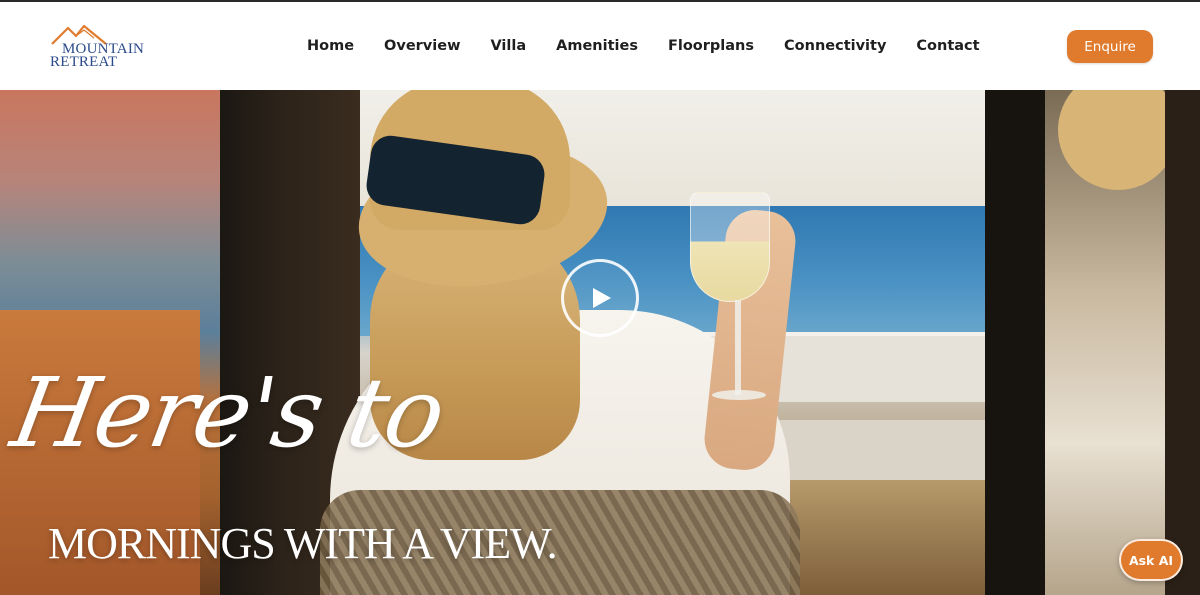 Image resolution: width=1200 pixels, height=595 pixels. What do you see at coordinates (330, 47) in the screenshot?
I see `nav-home: Home` at bounding box center [330, 47].